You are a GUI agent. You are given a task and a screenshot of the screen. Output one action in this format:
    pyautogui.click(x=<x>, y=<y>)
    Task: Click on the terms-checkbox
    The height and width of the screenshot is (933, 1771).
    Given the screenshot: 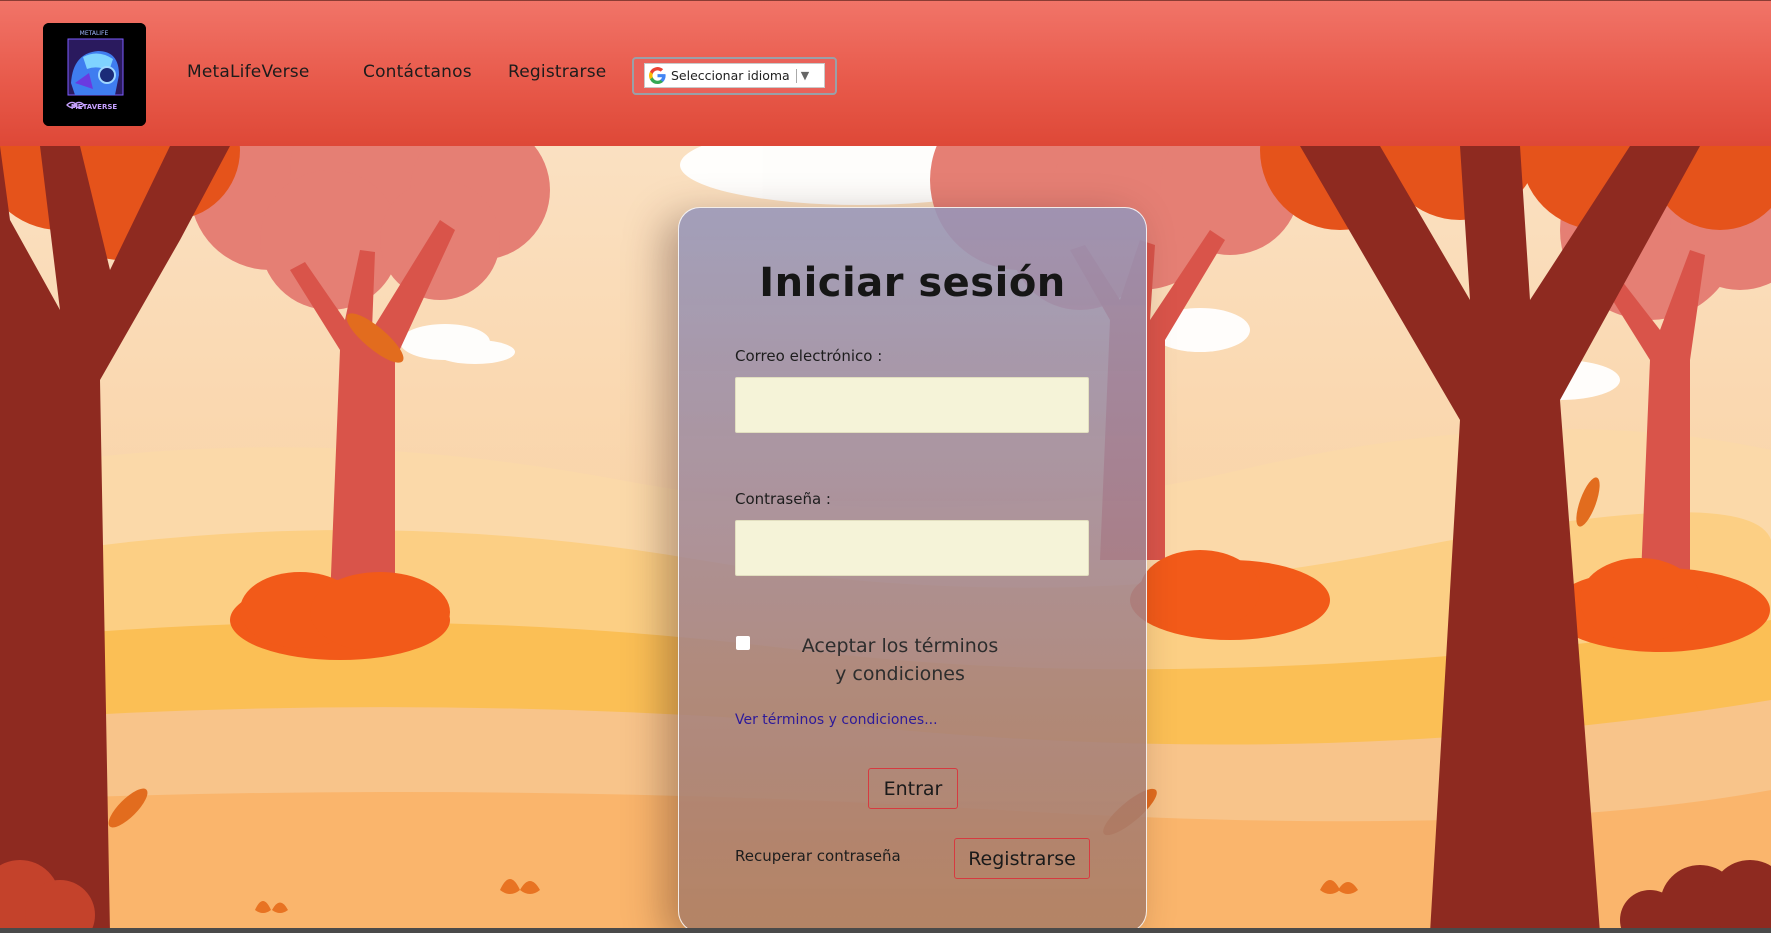 What is the action you would take?
    pyautogui.click(x=743, y=643)
    